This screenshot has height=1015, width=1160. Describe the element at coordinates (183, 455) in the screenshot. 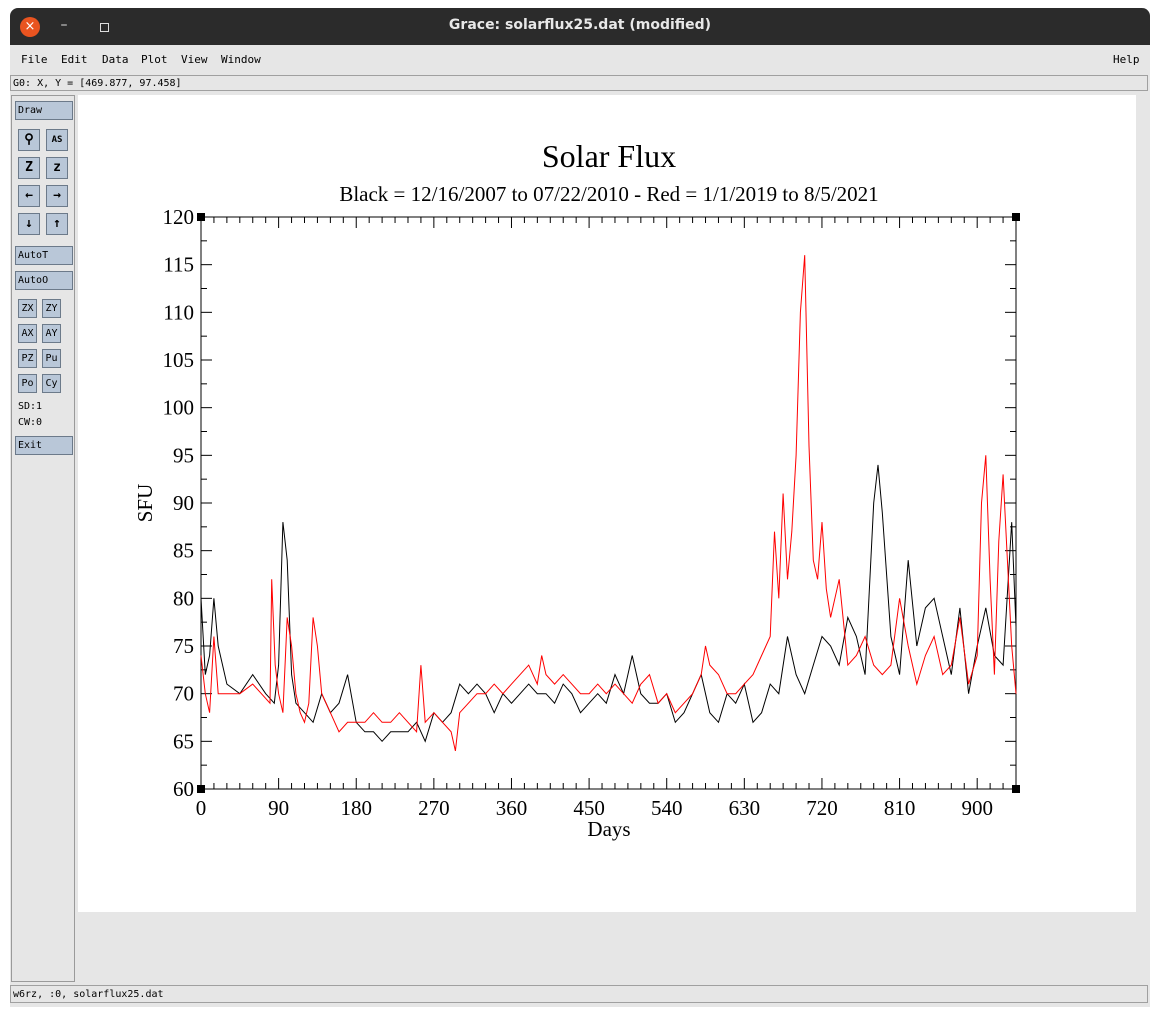

I see `y-tick-label: 95` at that location.